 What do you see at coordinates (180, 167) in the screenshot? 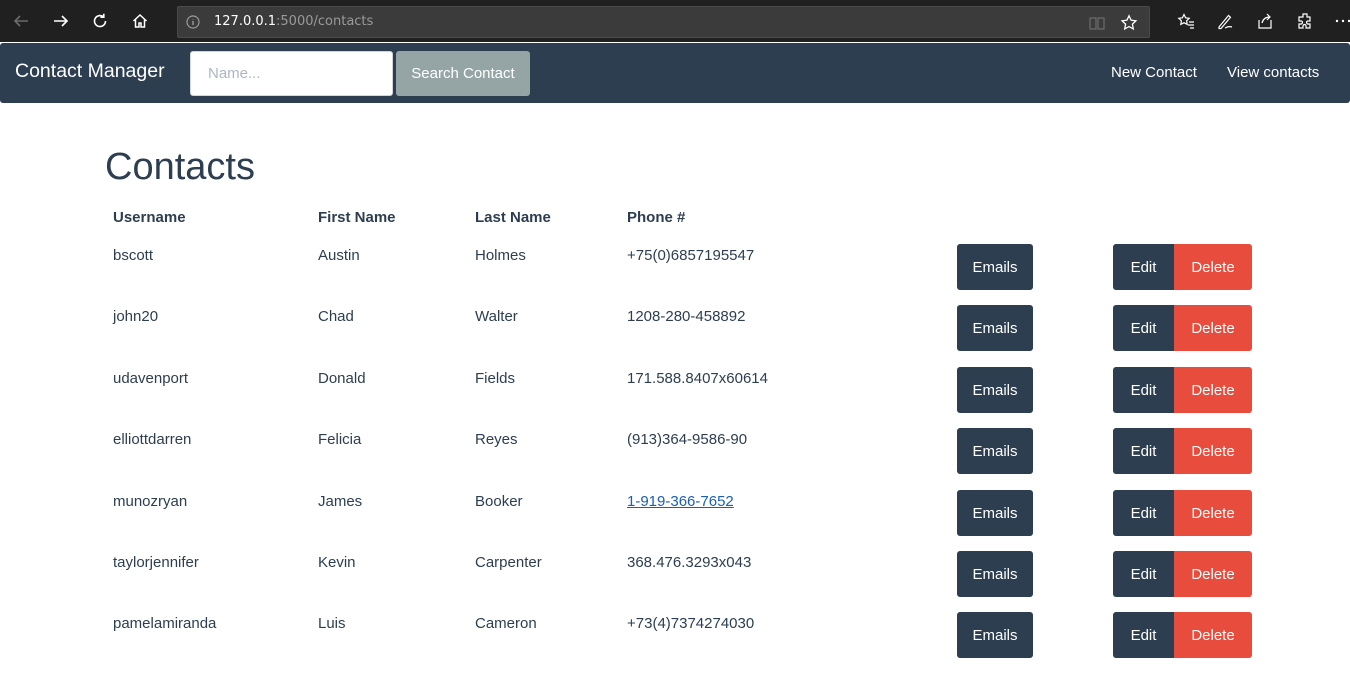
I see `page-title: Contacts` at bounding box center [180, 167].